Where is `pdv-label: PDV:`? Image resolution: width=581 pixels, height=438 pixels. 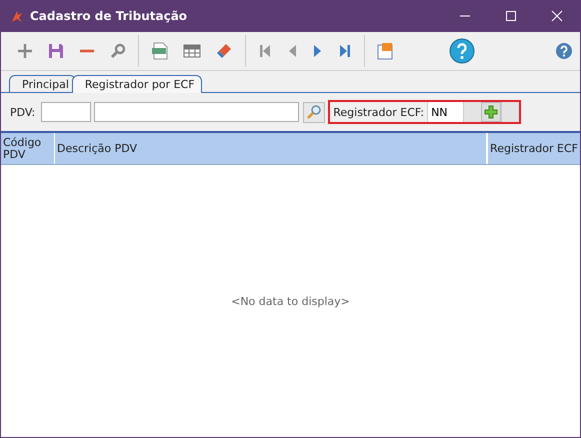
pdv-label: PDV: is located at coordinates (23, 112).